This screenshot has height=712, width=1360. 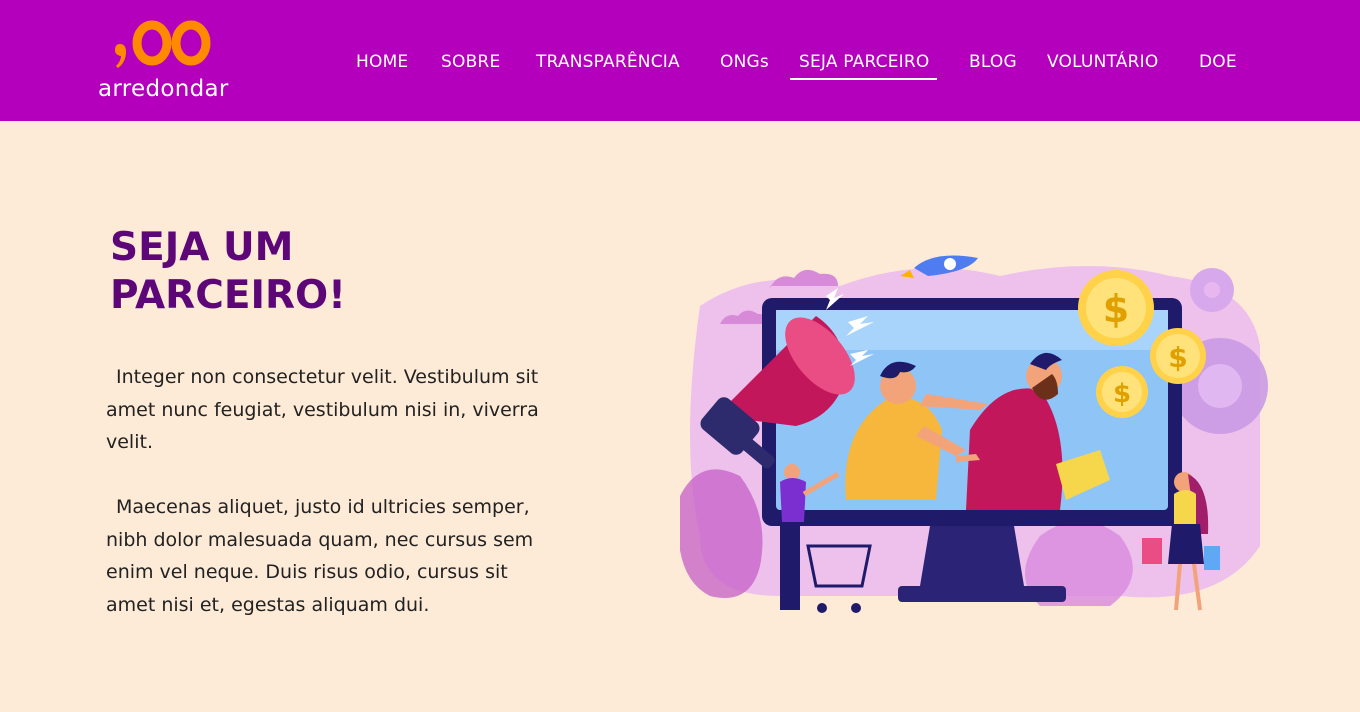 What do you see at coordinates (744, 62) in the screenshot?
I see `nav-ongs: ONGs` at bounding box center [744, 62].